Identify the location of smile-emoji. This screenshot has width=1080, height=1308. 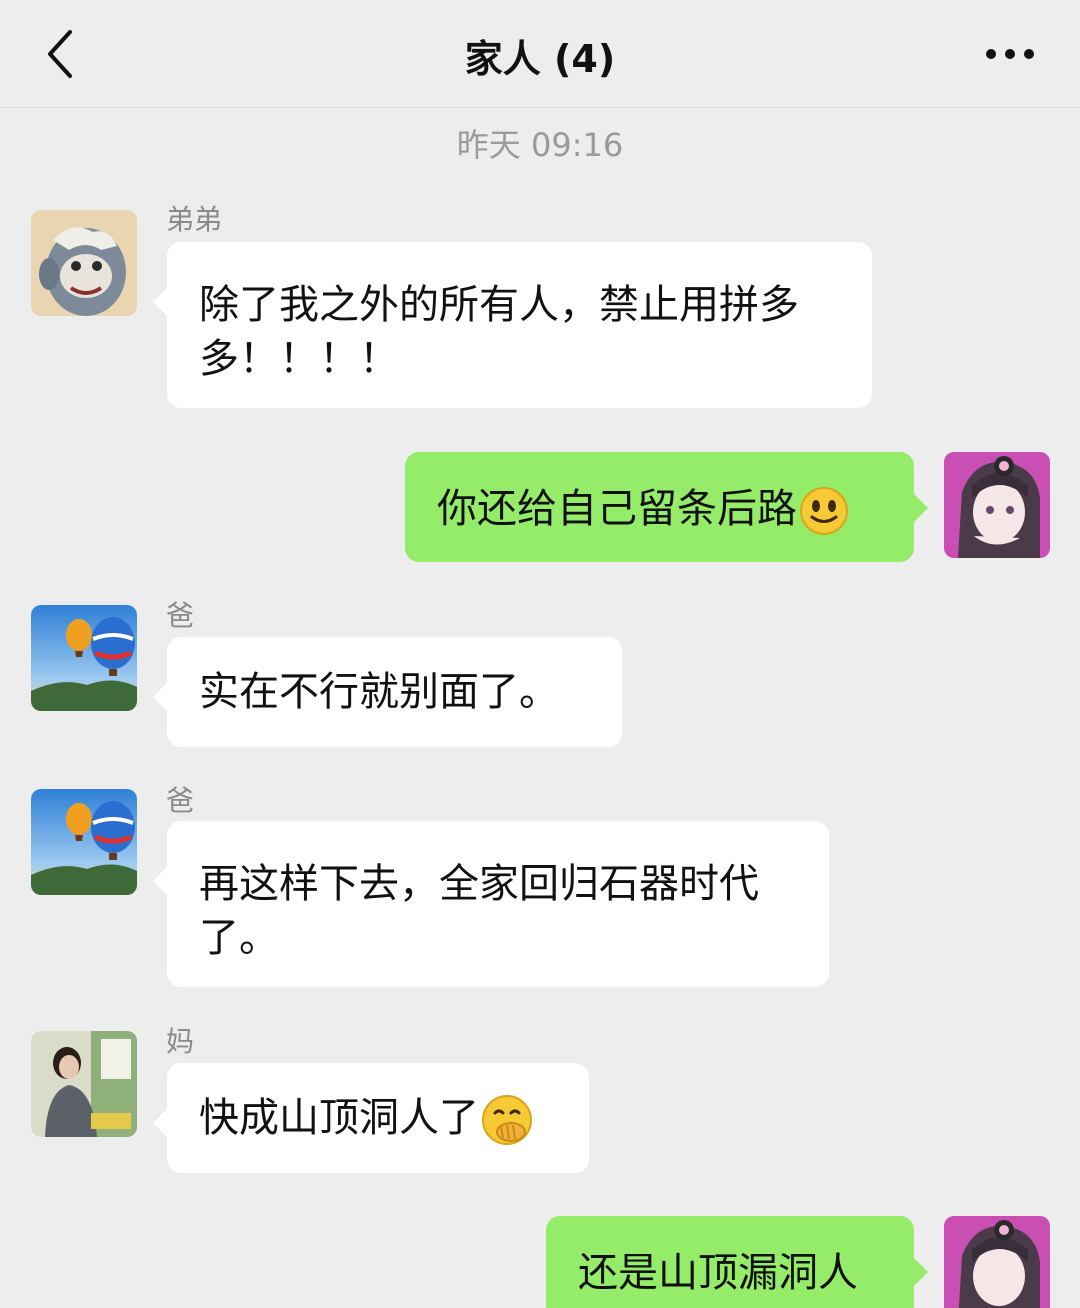
(824, 511).